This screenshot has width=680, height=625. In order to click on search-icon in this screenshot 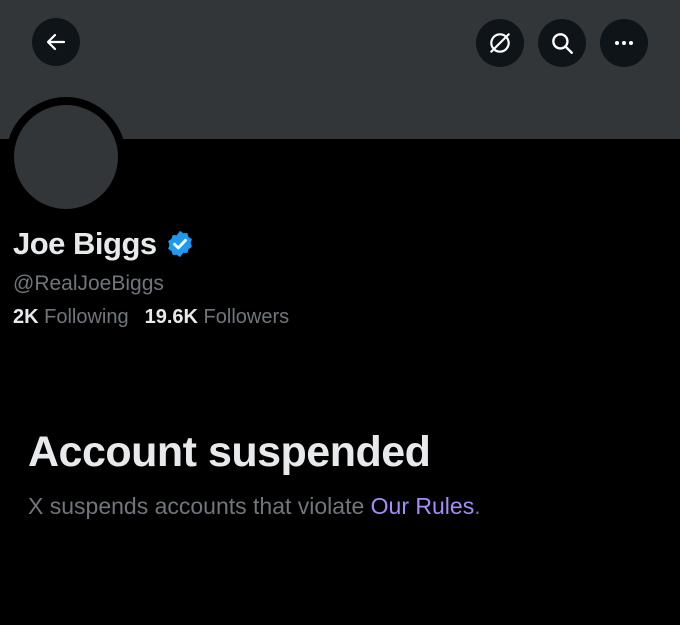, I will do `click(562, 43)`.